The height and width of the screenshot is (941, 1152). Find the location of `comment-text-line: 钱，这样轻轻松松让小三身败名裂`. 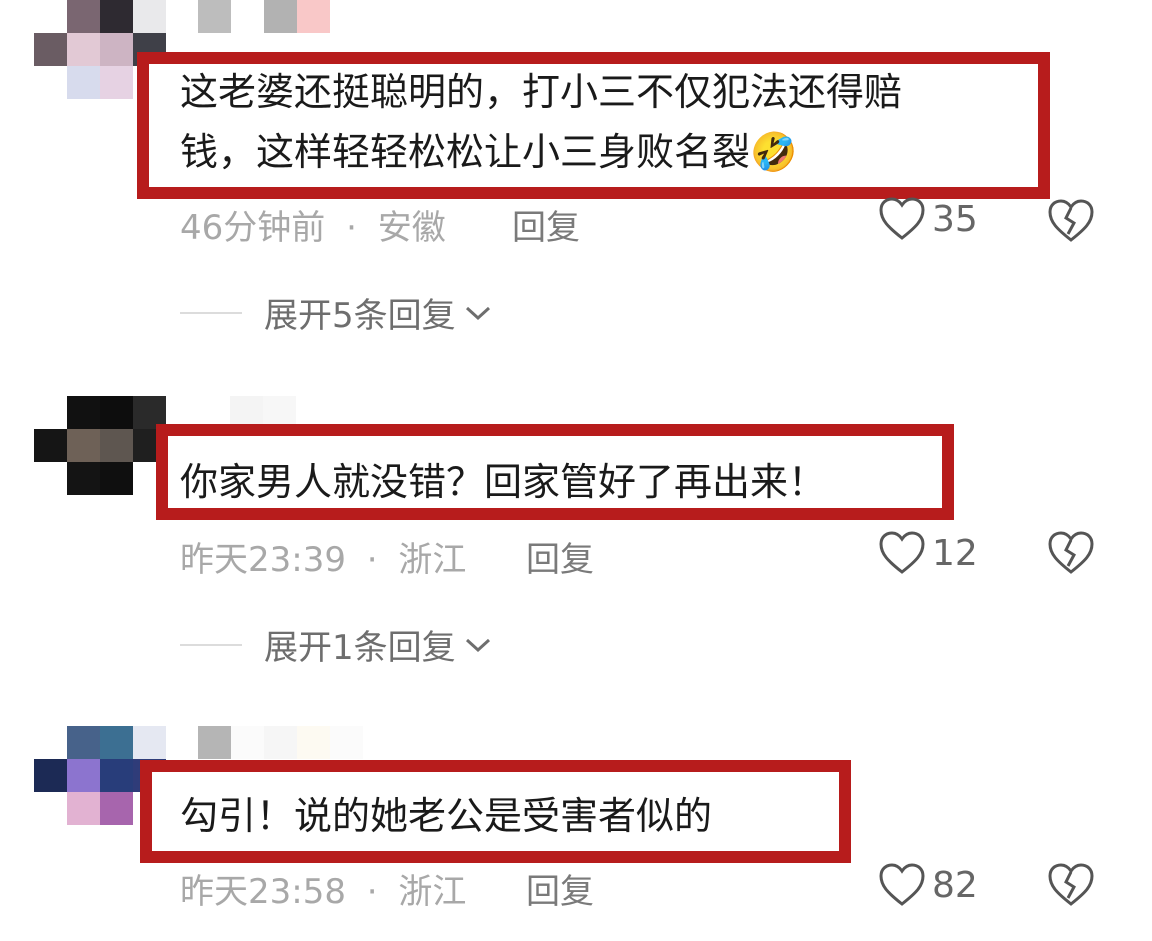

comment-text-line: 钱，这样轻轻松松让小三身败名裂 is located at coordinates (465, 152).